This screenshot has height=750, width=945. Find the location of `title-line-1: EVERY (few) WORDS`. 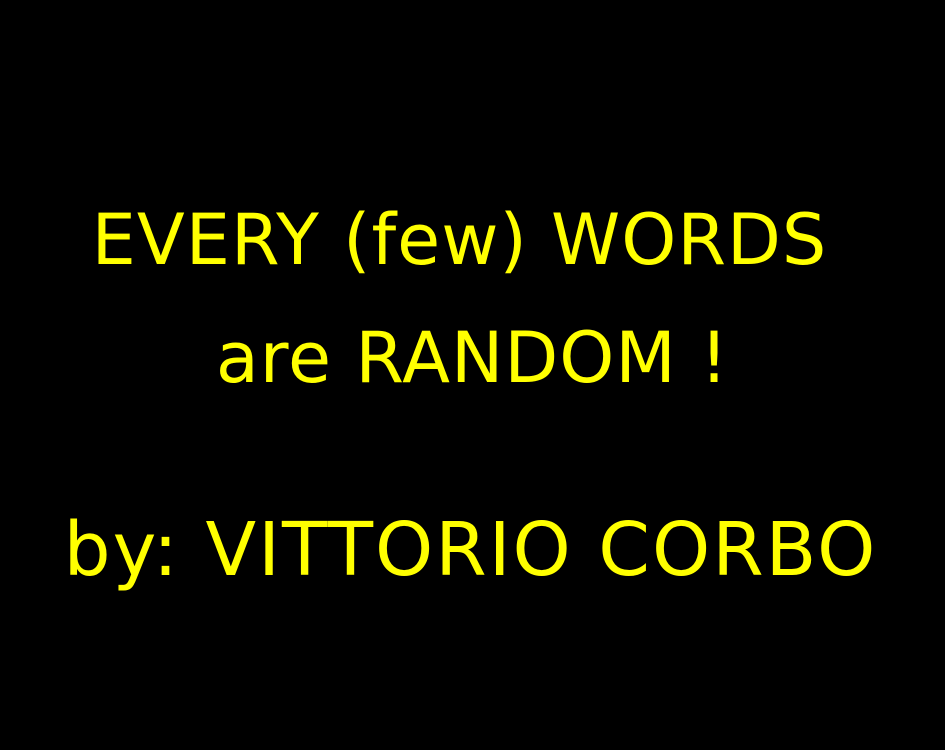

title-line-1: EVERY (few) WORDS is located at coordinates (459, 240).